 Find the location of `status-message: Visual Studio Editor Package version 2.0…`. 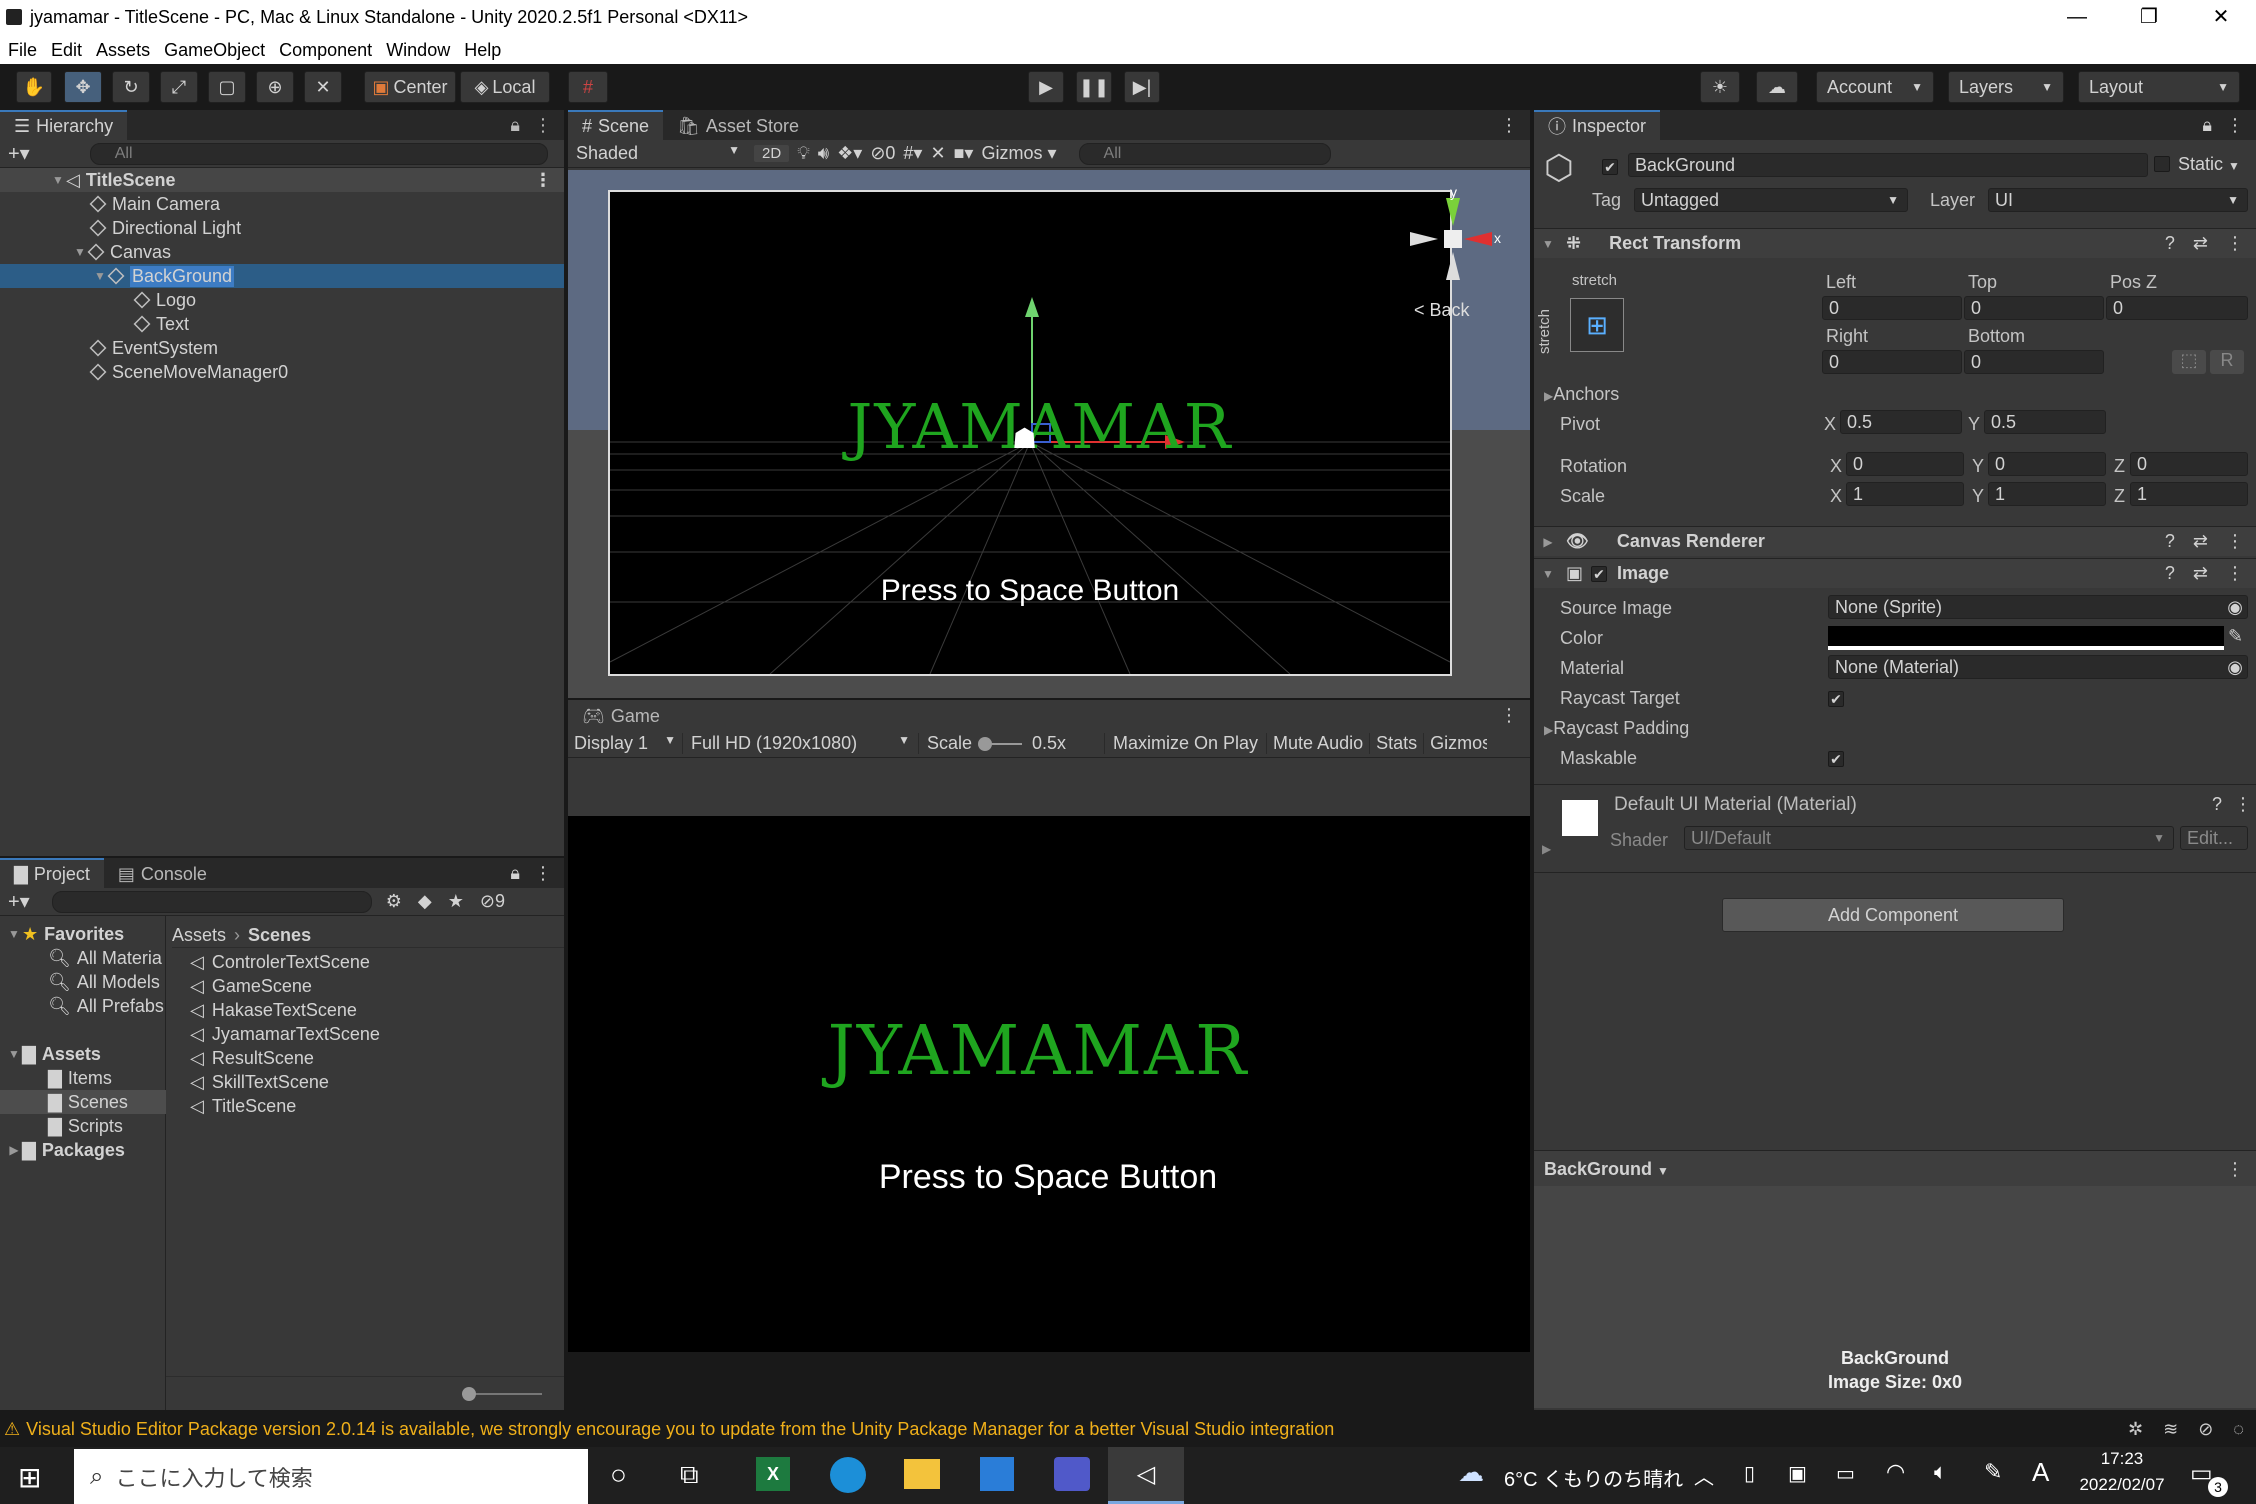

status-message: Visual Studio Editor Package version 2.0… is located at coordinates (680, 1429).